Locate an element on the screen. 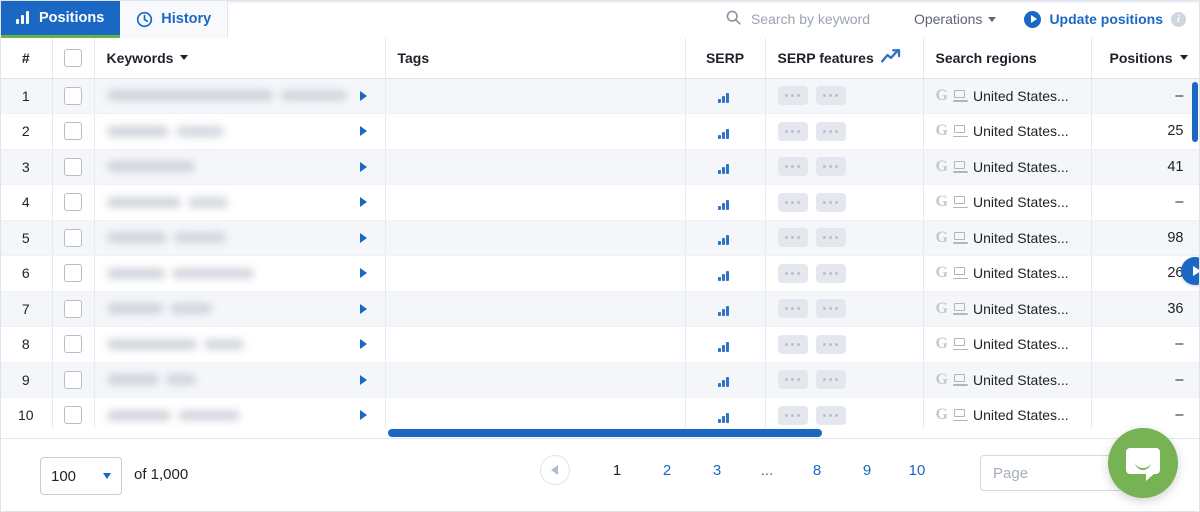  info-icon: i is located at coordinates (1178, 19).